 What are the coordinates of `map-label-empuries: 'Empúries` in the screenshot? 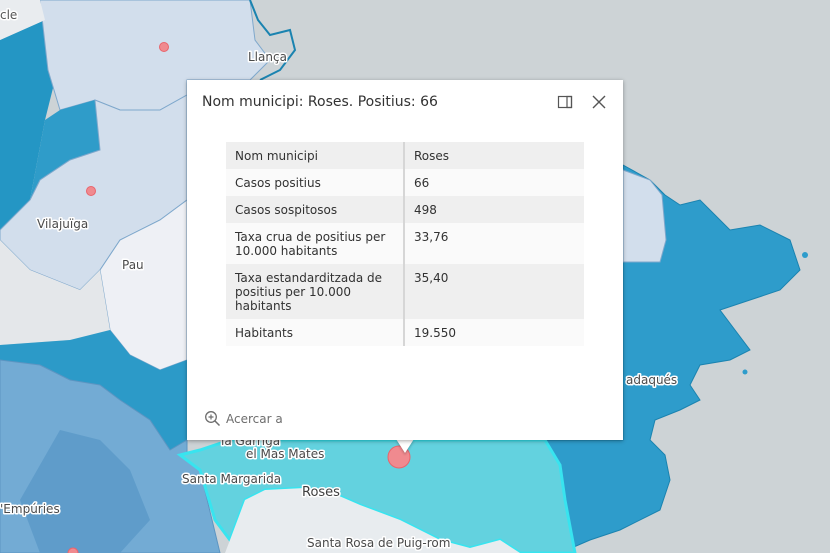 It's located at (30, 509).